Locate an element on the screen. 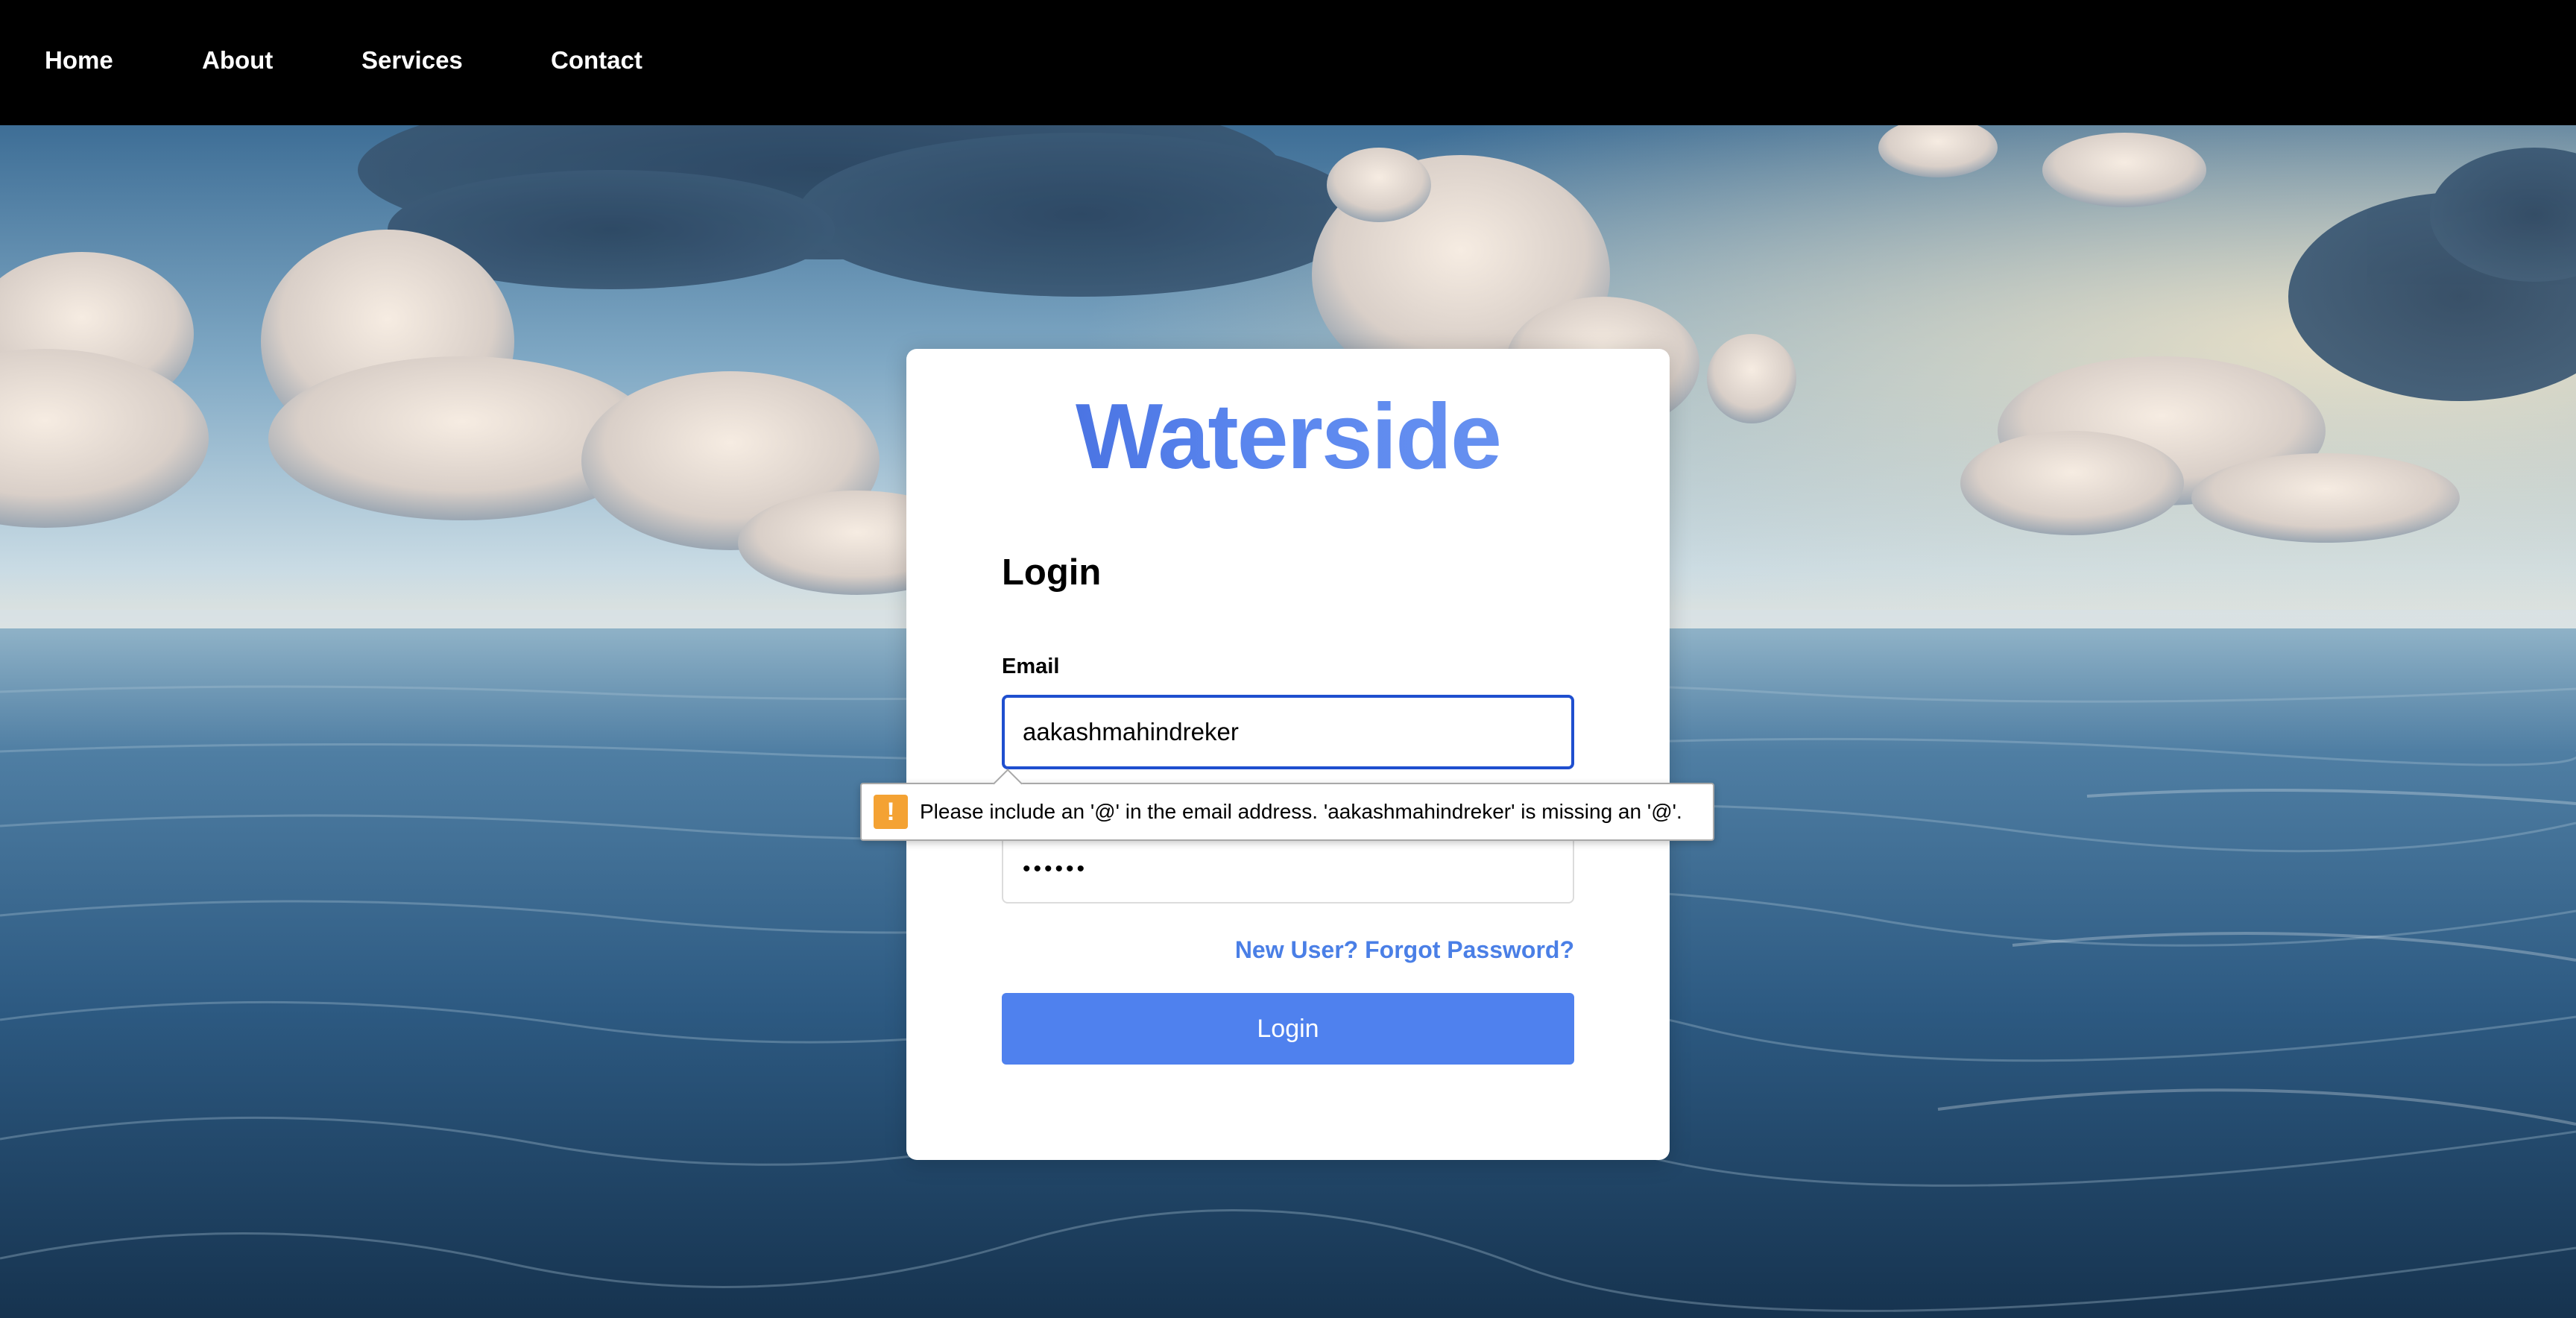 This screenshot has width=2576, height=1318. top-navbar: Home About Services Contact is located at coordinates (1288, 63).